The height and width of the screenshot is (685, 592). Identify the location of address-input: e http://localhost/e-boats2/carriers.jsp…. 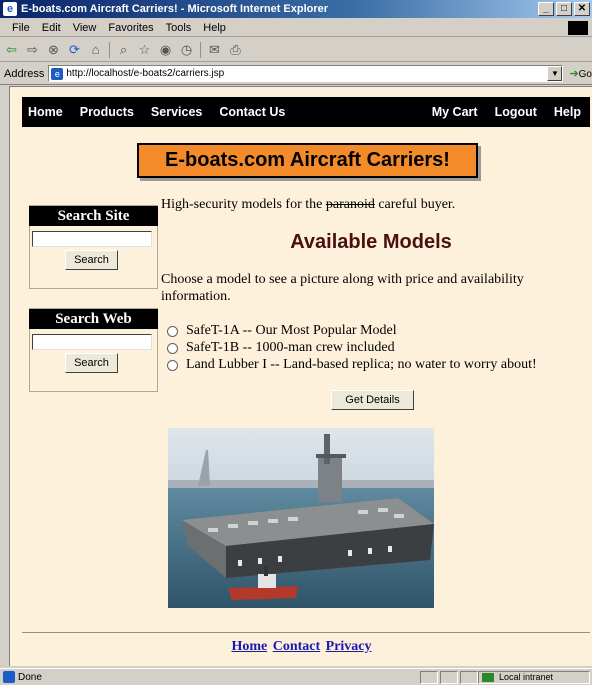
(306, 73).